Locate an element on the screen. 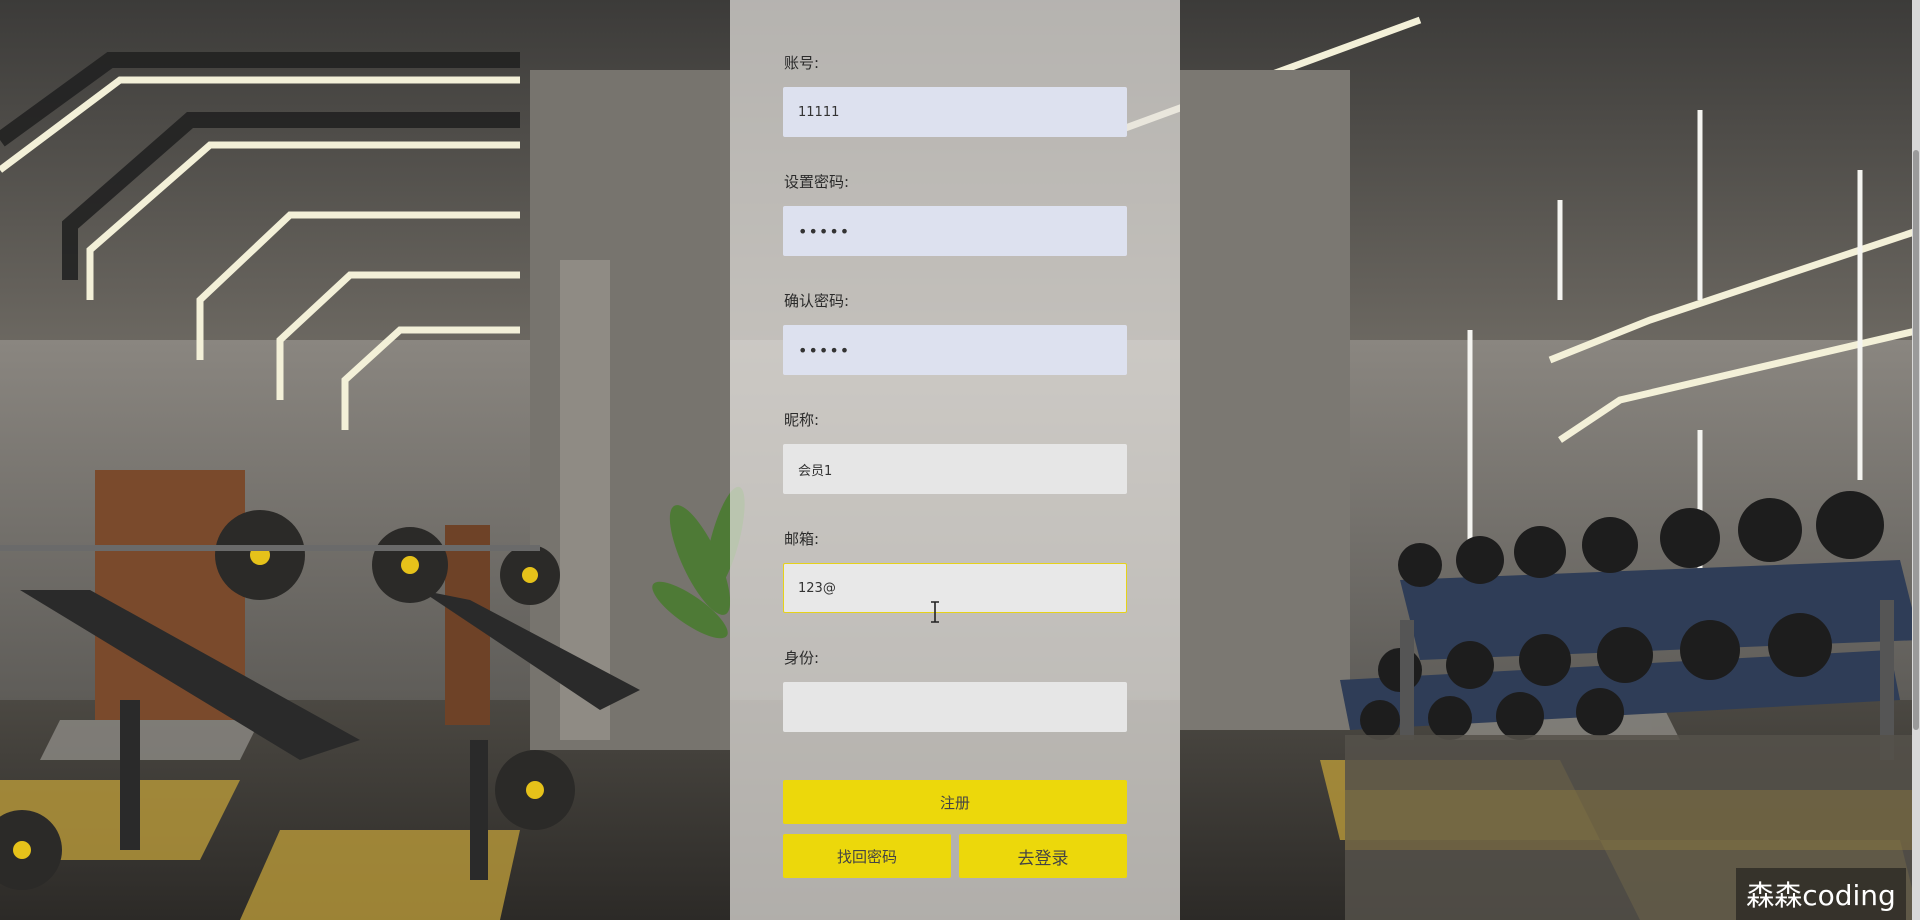  email-label: 邮箱: is located at coordinates (802, 539).